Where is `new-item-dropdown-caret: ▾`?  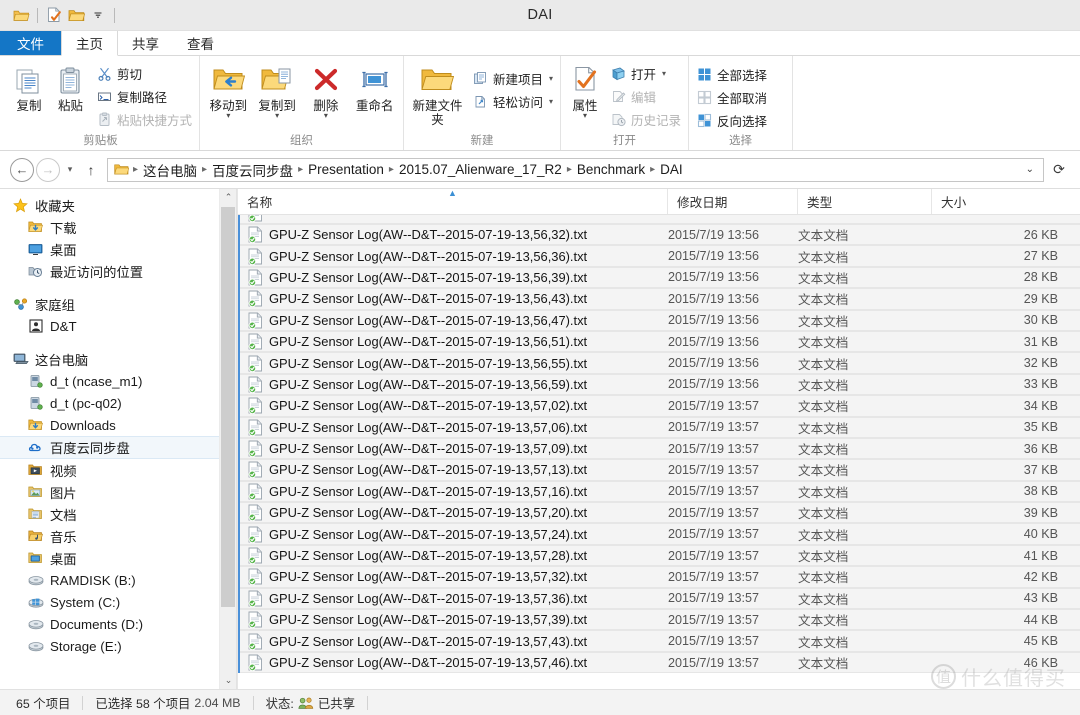 new-item-dropdown-caret: ▾ is located at coordinates (551, 78).